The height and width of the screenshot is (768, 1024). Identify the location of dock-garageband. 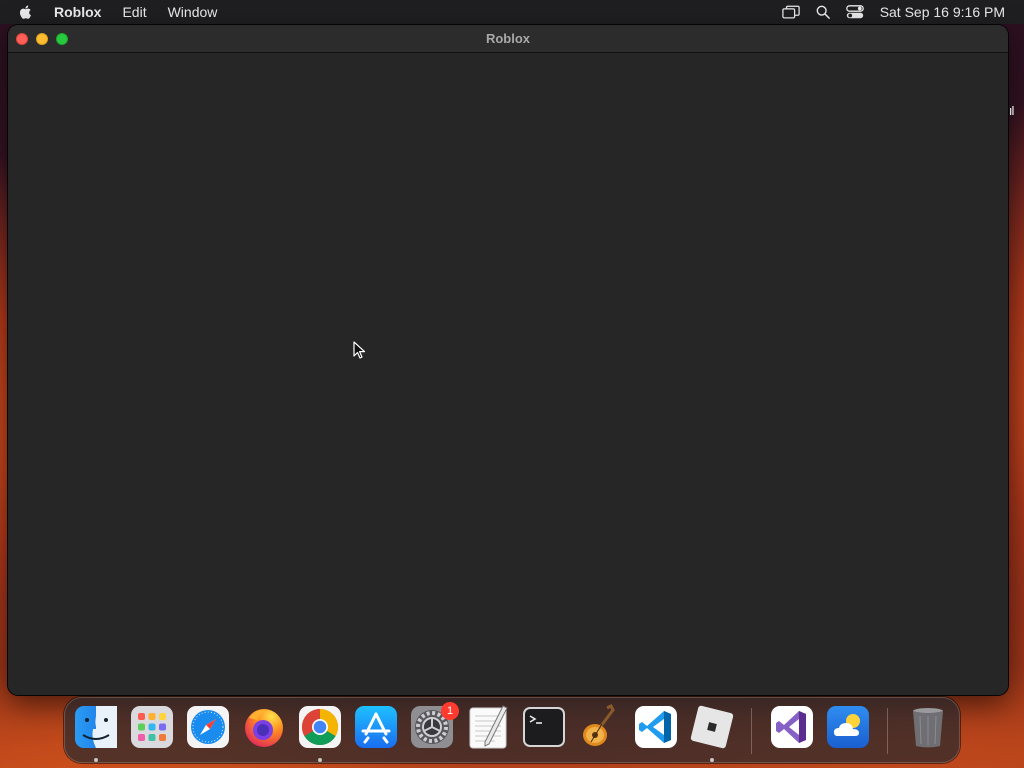
(600, 727).